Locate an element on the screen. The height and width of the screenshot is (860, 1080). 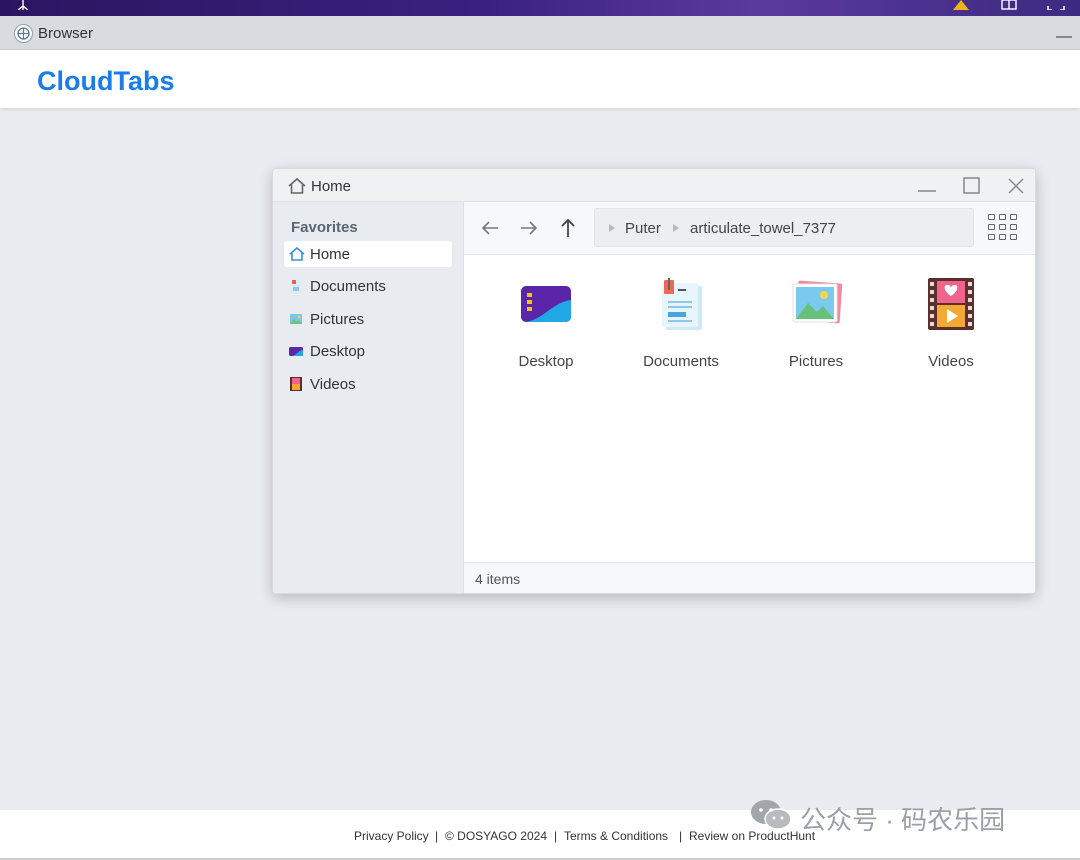
desktop-icon is located at coordinates (296, 351).